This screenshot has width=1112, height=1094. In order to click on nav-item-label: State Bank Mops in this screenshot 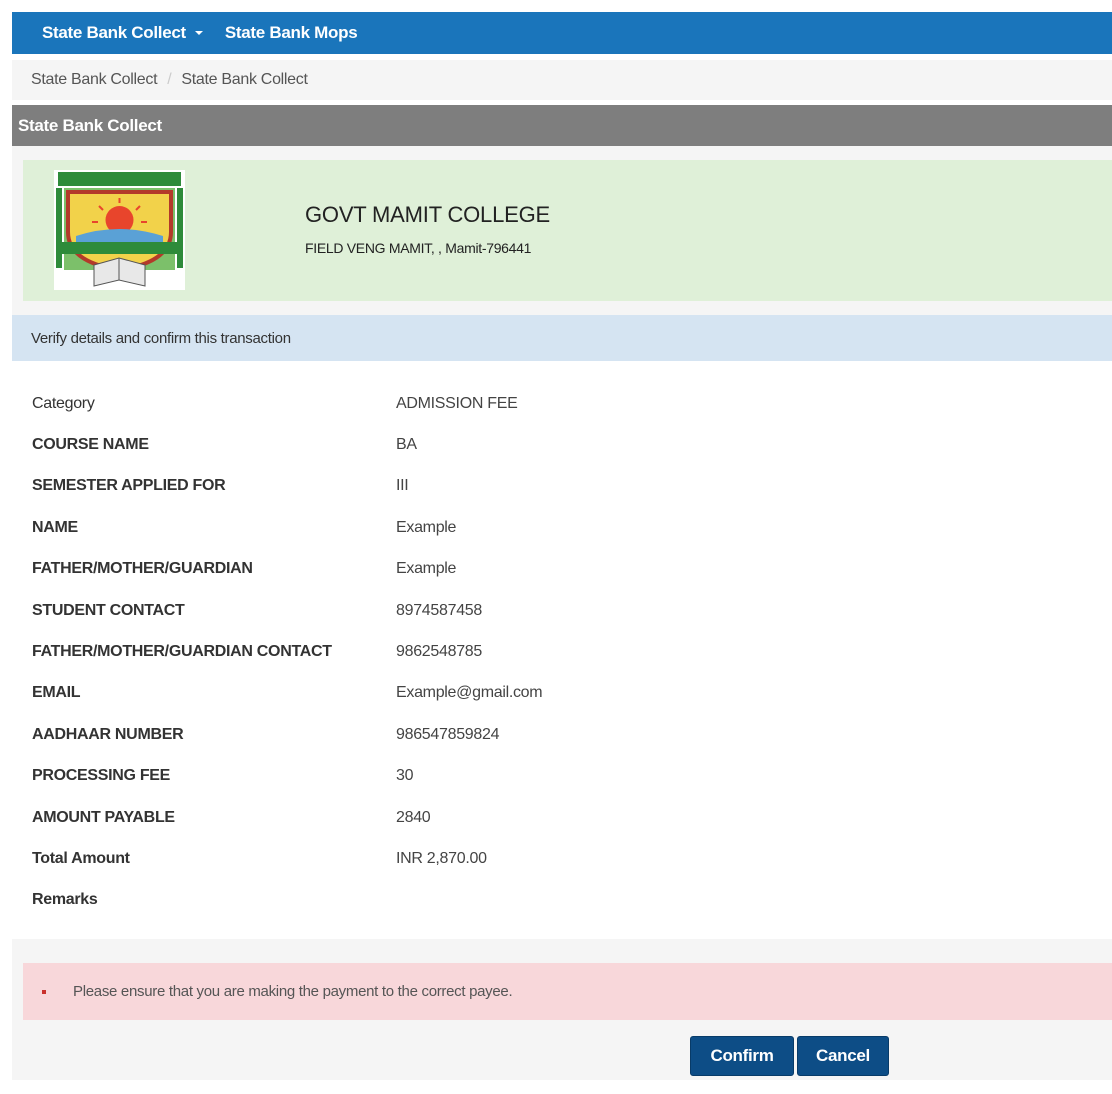, I will do `click(291, 32)`.